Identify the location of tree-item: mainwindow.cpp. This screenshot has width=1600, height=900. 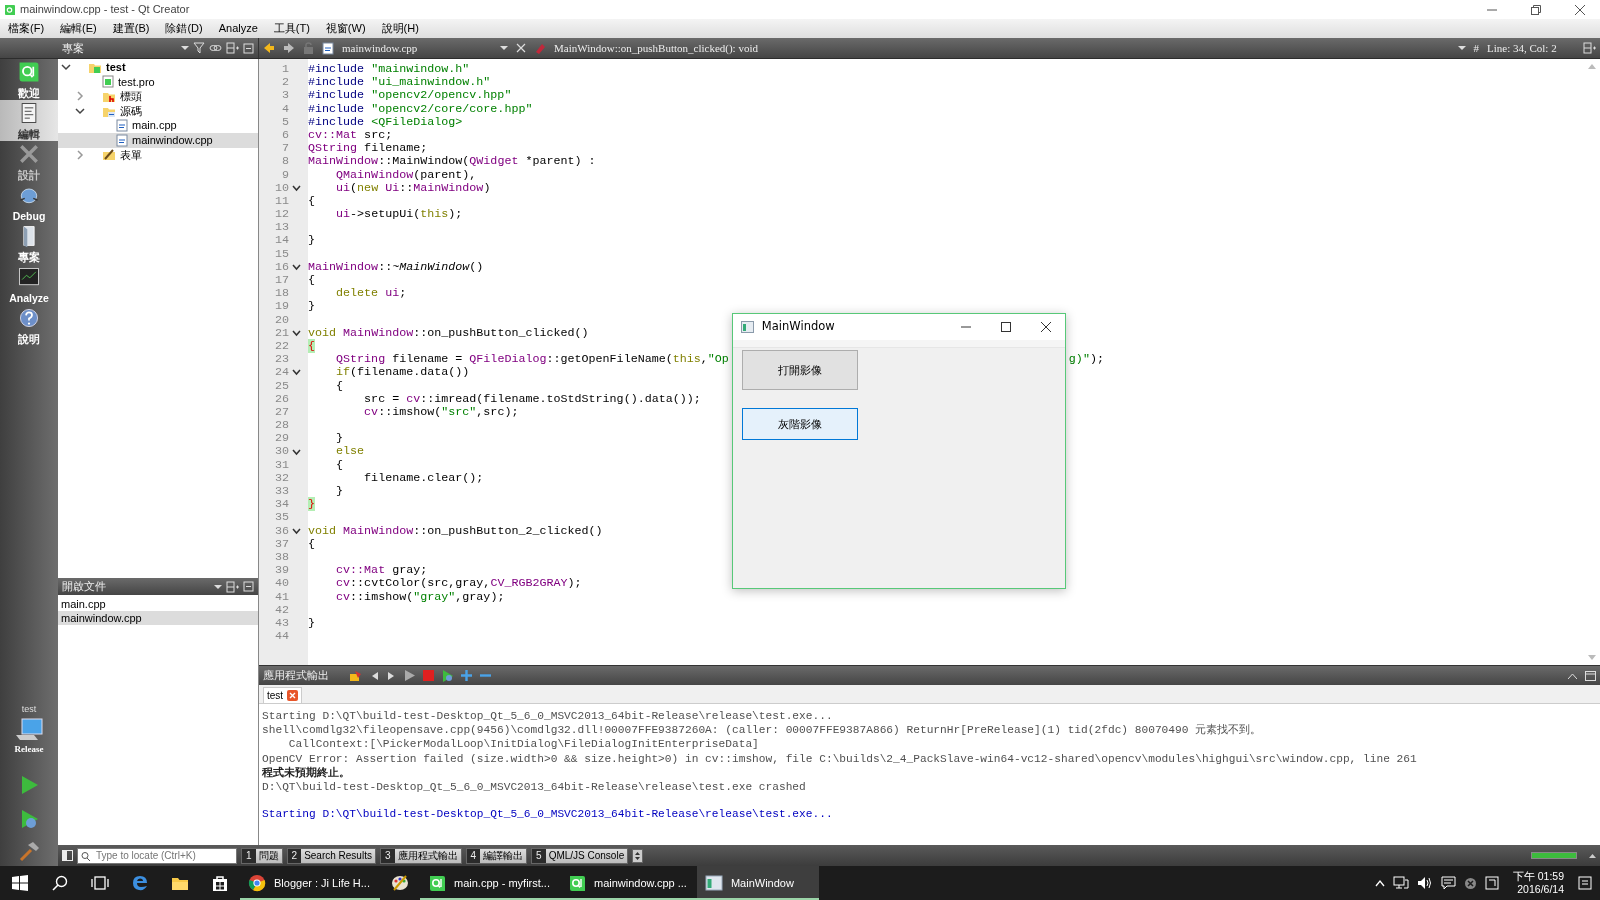
(158, 140).